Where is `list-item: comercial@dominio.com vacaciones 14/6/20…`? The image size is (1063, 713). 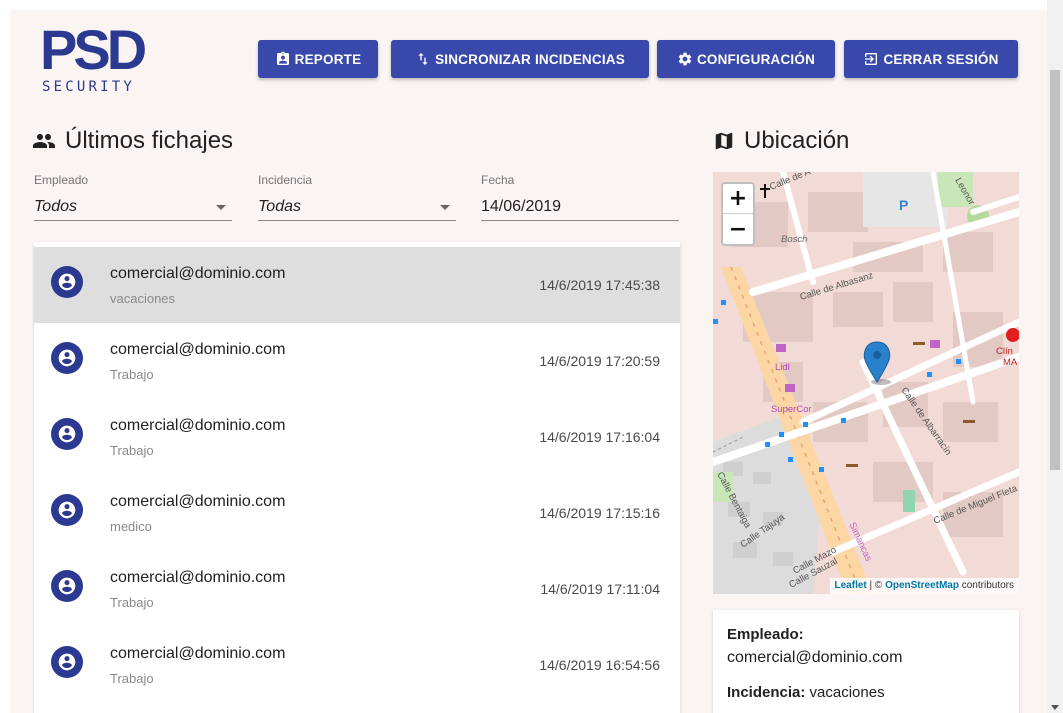 list-item: comercial@dominio.com vacaciones 14/6/20… is located at coordinates (357, 285).